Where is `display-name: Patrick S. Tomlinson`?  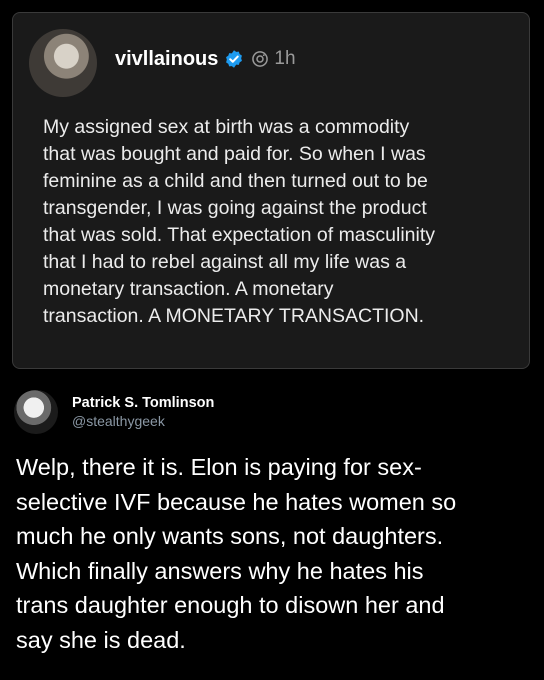
display-name: Patrick S. Tomlinson is located at coordinates (143, 403).